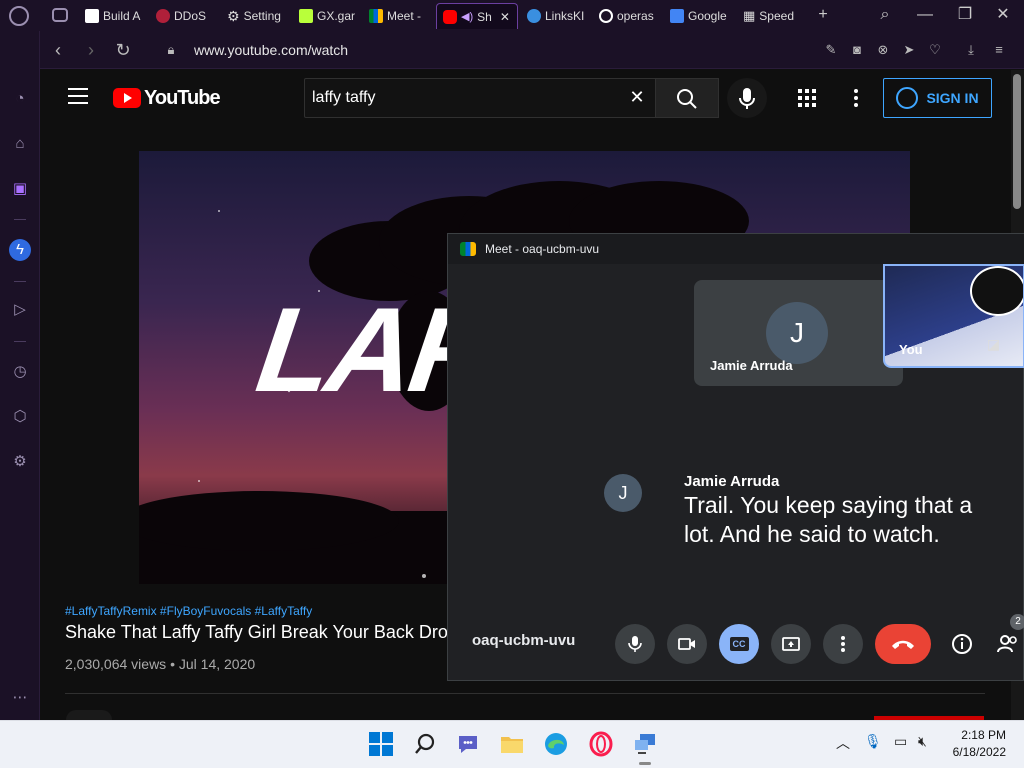 The image size is (1024, 768). What do you see at coordinates (256, 16) in the screenshot?
I see `tab-settings: ⚙ Setting` at bounding box center [256, 16].